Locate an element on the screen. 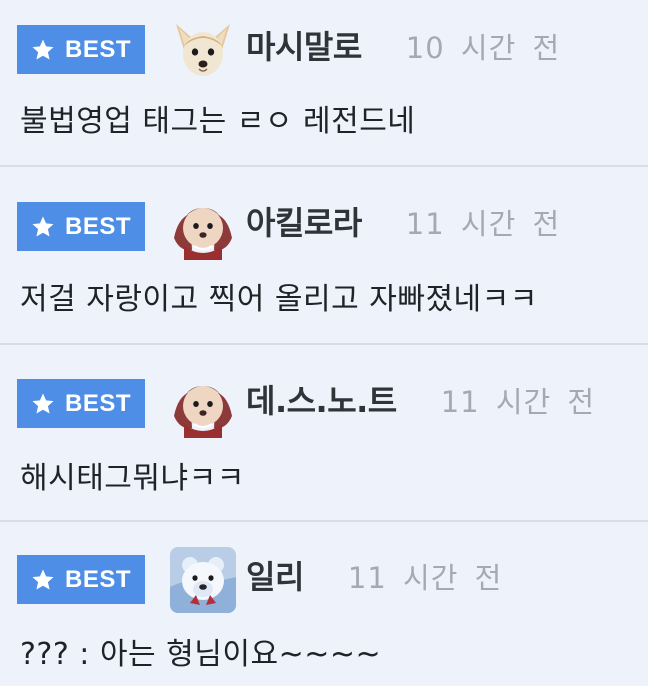  chihuahua-avatar is located at coordinates (203, 49).